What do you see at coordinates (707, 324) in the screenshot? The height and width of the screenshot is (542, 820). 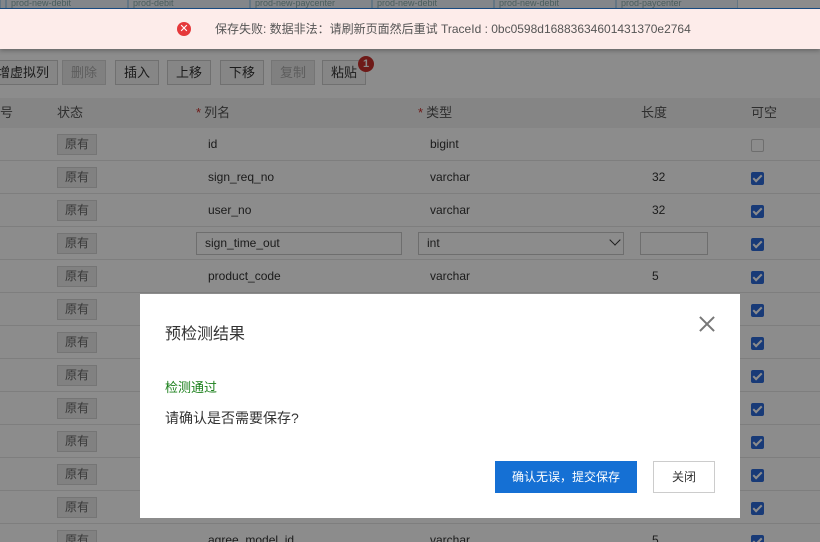 I see `close-icon` at bounding box center [707, 324].